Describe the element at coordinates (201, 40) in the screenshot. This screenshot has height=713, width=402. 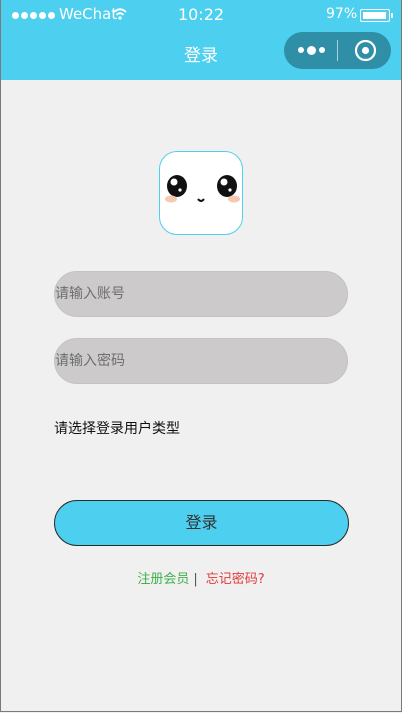
I see `top-bar: WeChat 10:22 97% 登录` at that location.